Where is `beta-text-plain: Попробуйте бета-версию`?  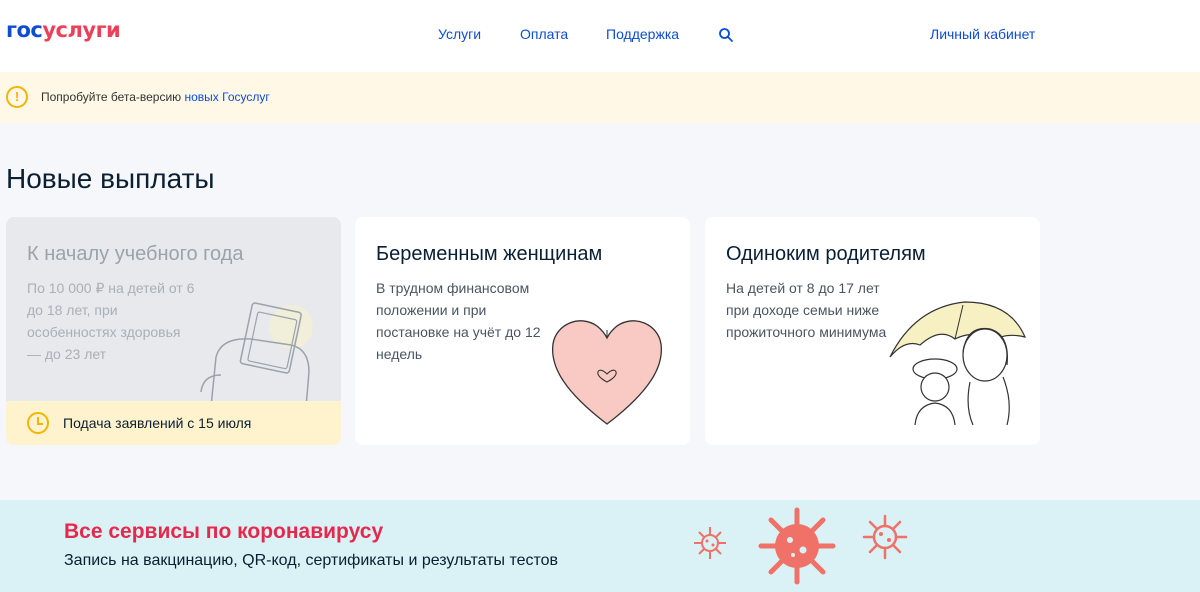 beta-text-plain: Попробуйте бета-версию is located at coordinates (113, 97).